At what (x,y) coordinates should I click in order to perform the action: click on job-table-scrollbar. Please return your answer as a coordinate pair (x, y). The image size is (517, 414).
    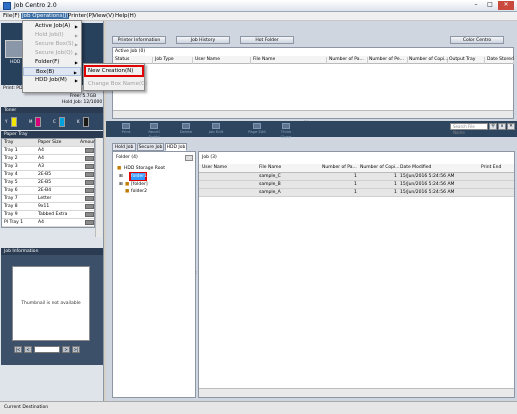
    Looking at the image, I should click on (356, 392).